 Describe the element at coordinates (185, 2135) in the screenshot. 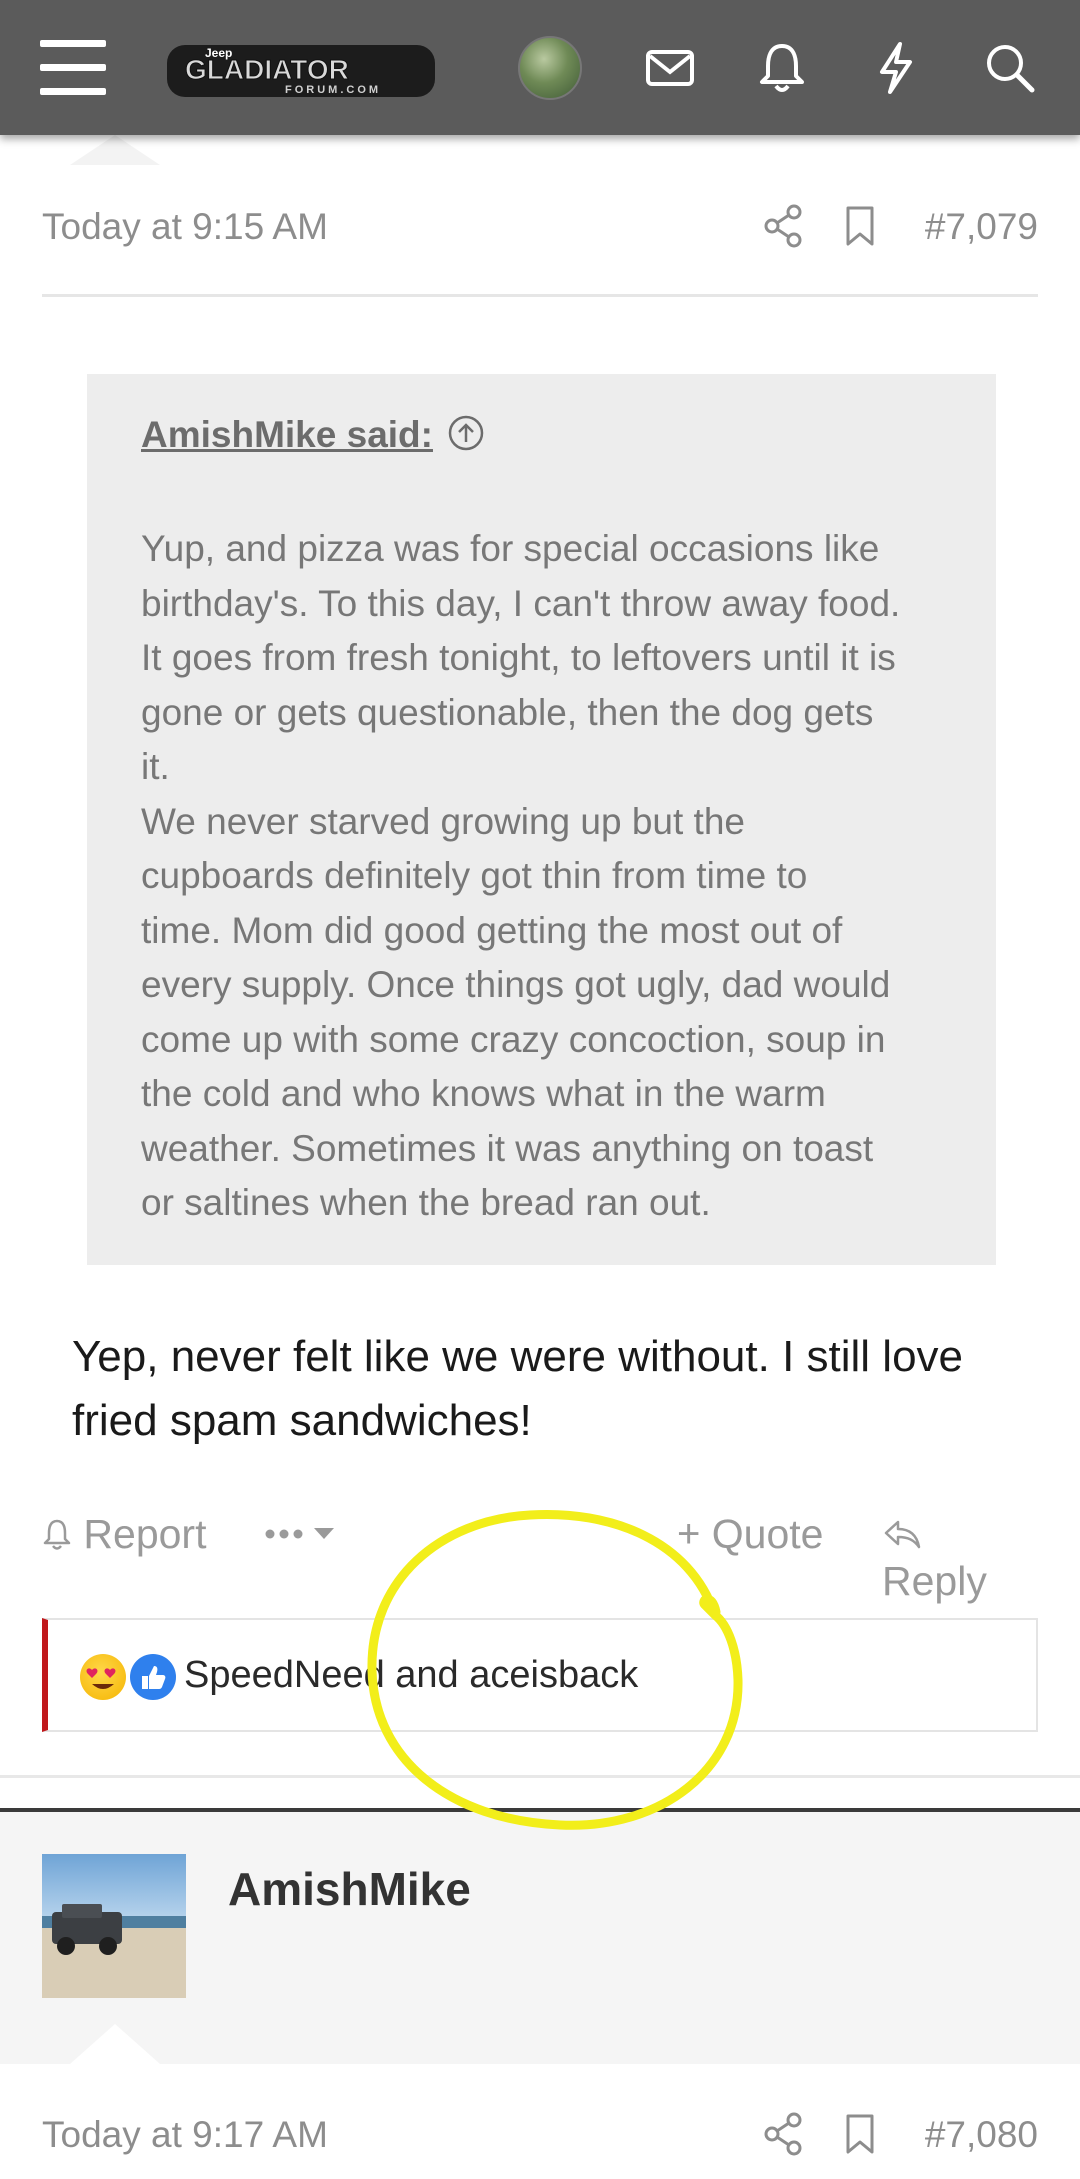

I see `post-timestamp: Today at 9:17 AM` at that location.